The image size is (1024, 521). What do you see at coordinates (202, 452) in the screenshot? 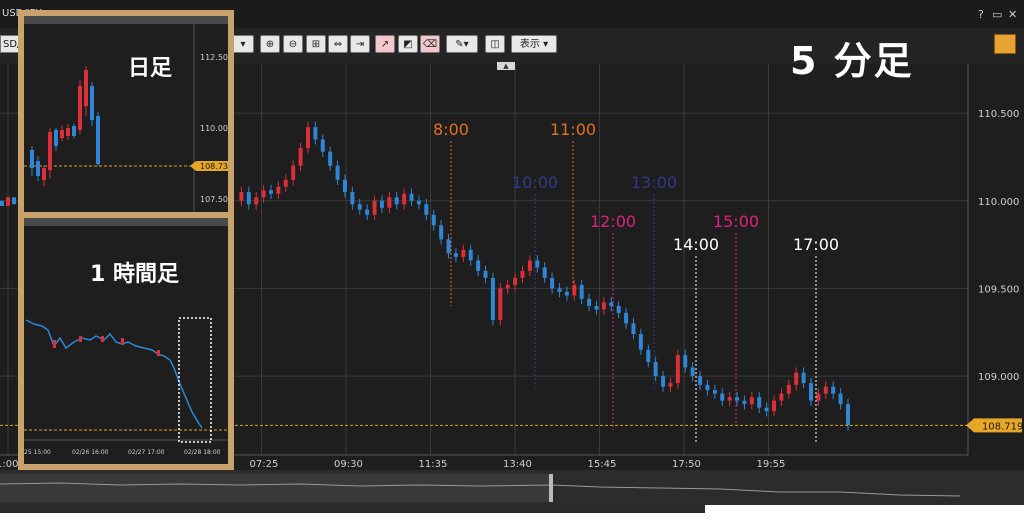
I see `hourly-xtick-4: 02/28 18:00` at bounding box center [202, 452].